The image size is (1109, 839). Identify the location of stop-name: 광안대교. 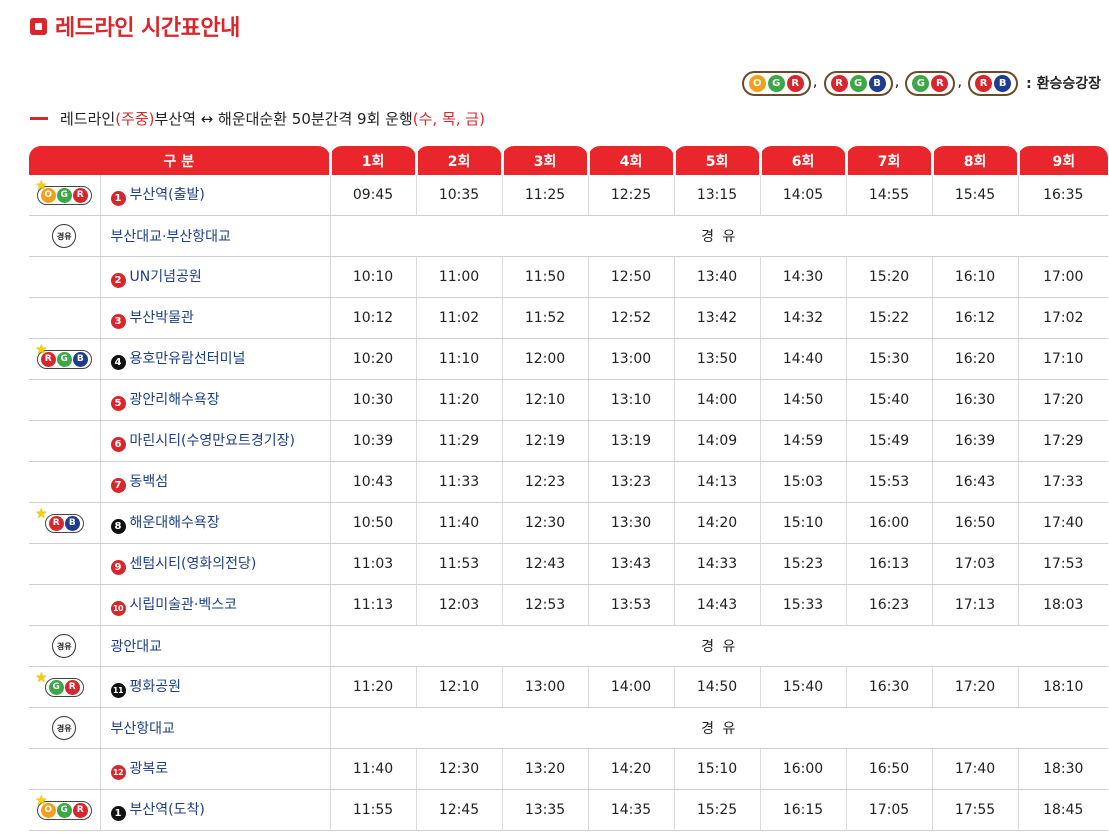
(137, 647).